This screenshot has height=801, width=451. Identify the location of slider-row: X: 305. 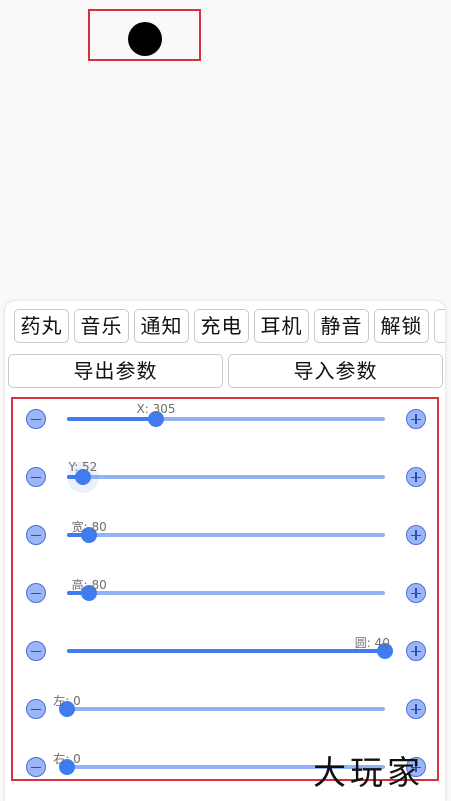
(225, 419).